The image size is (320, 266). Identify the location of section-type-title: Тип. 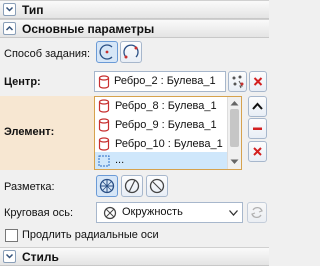
(33, 10).